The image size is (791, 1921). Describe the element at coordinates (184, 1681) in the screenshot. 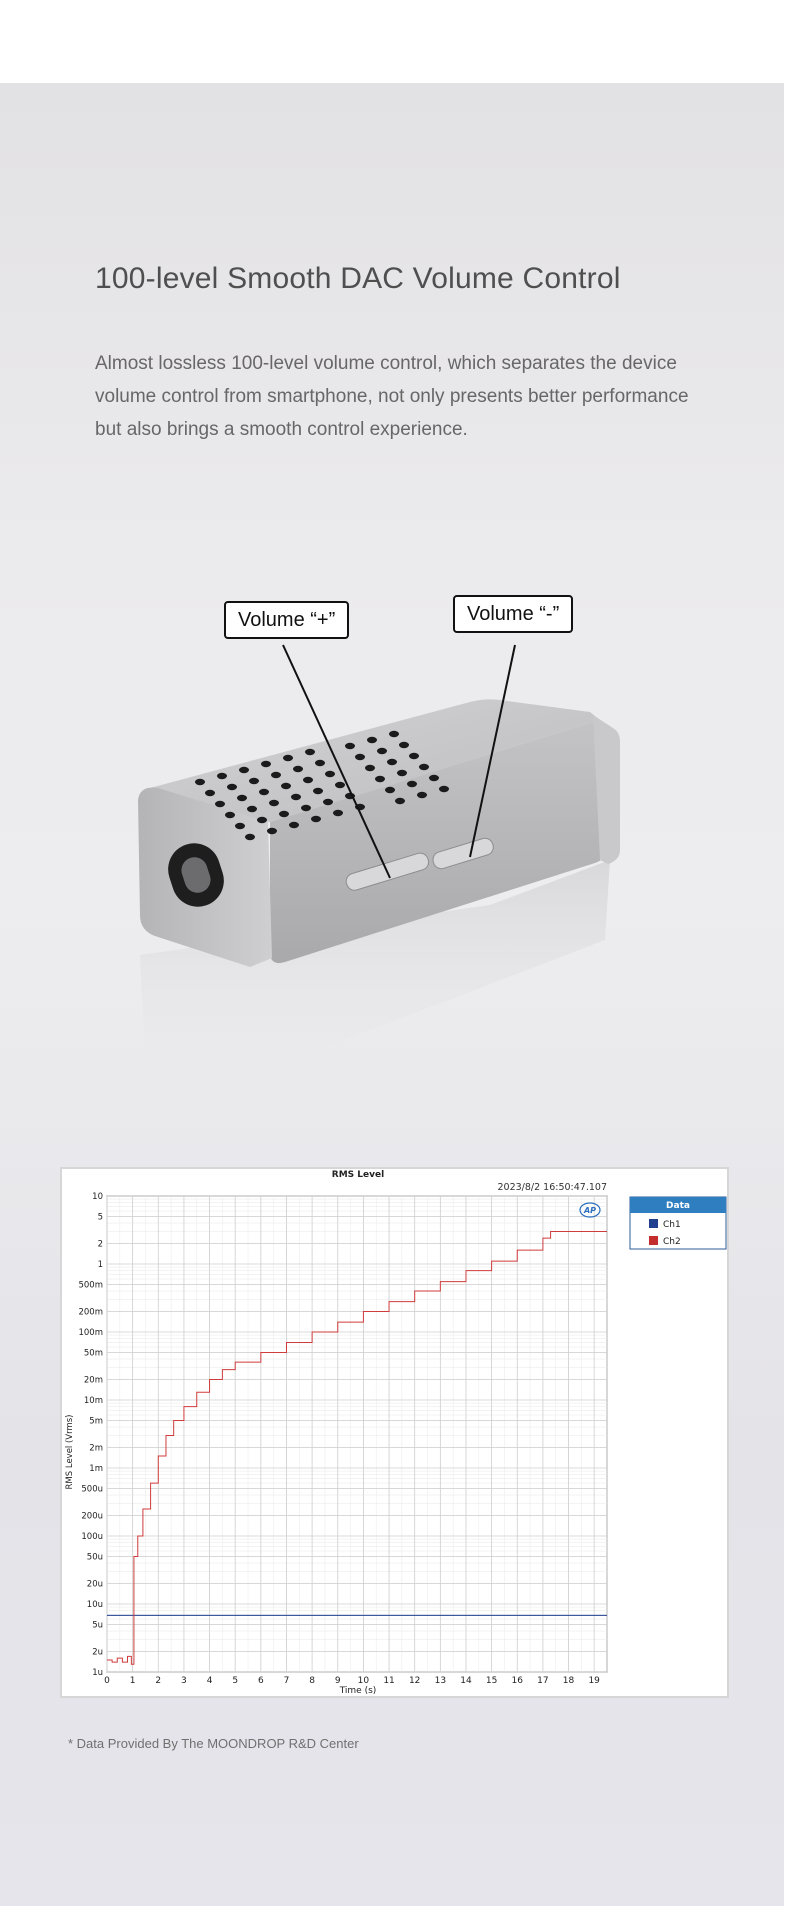

I see `x-tick-label: 3` at that location.